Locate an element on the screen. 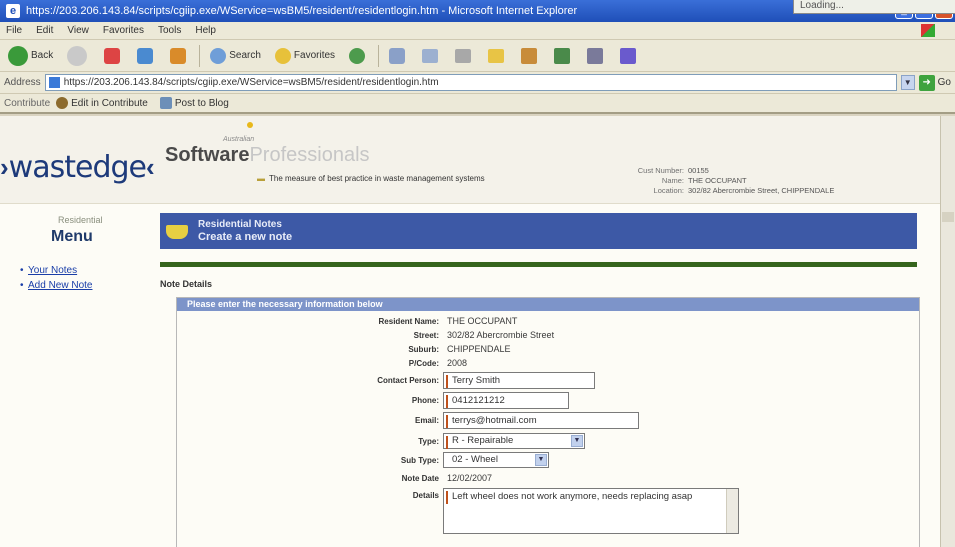 This screenshot has height=547, width=955. menu-tools: Tools is located at coordinates (169, 30).